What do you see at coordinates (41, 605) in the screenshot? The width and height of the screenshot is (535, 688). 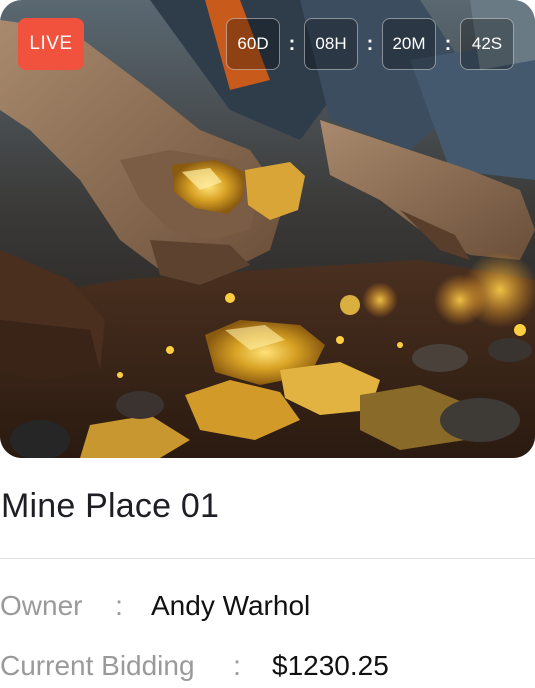 I see `owner-label: Owner` at bounding box center [41, 605].